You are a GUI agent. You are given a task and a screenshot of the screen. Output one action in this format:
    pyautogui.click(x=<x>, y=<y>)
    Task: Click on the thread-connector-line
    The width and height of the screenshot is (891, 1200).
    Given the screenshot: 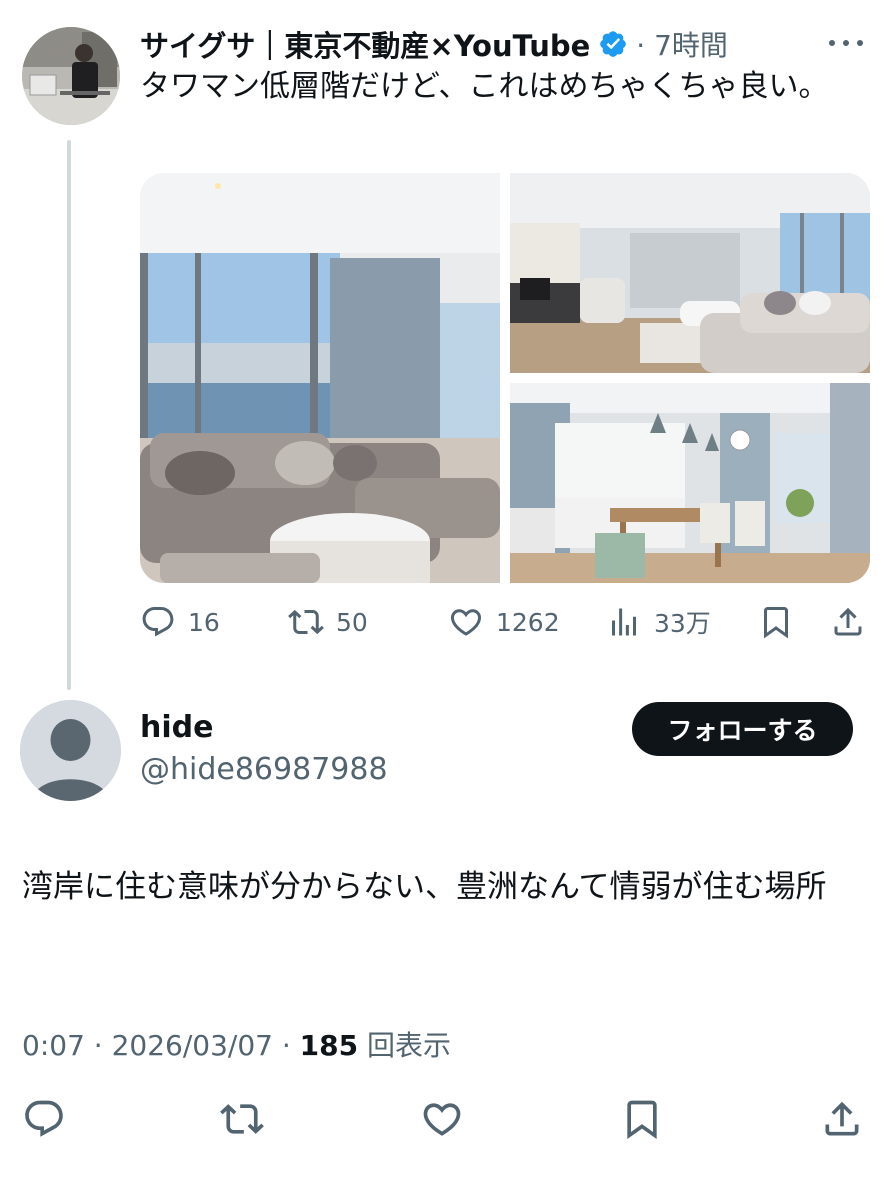 What is the action you would take?
    pyautogui.click(x=69, y=415)
    